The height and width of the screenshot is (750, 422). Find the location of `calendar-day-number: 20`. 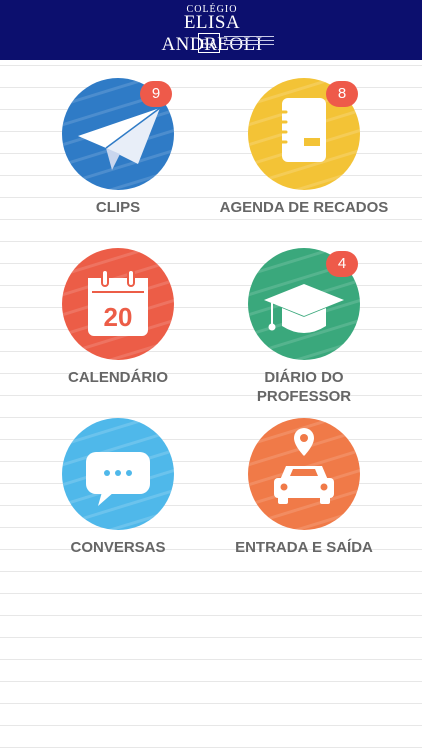

calendar-day-number: 20 is located at coordinates (118, 317).